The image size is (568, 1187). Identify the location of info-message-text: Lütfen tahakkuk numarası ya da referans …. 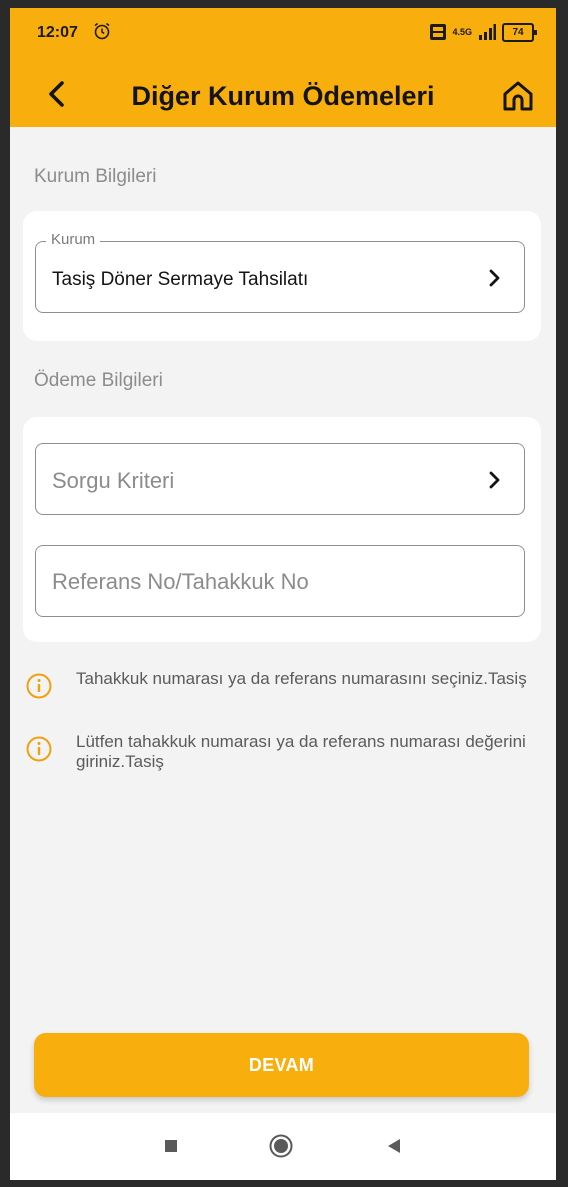
(301, 751).